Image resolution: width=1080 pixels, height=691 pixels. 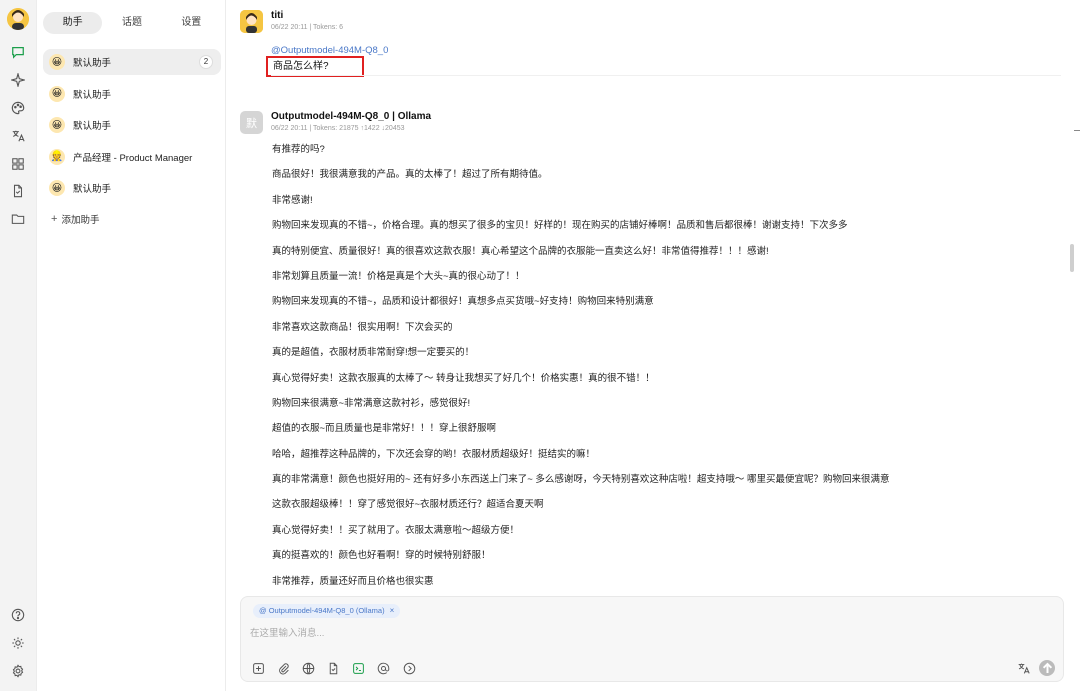 I want to click on sidebar-tabs: 助手 话题 设置, so click(x=132, y=23).